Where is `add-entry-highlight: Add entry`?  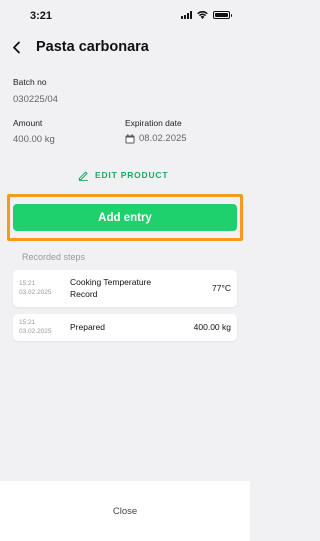
add-entry-highlight: Add entry is located at coordinates (125, 217).